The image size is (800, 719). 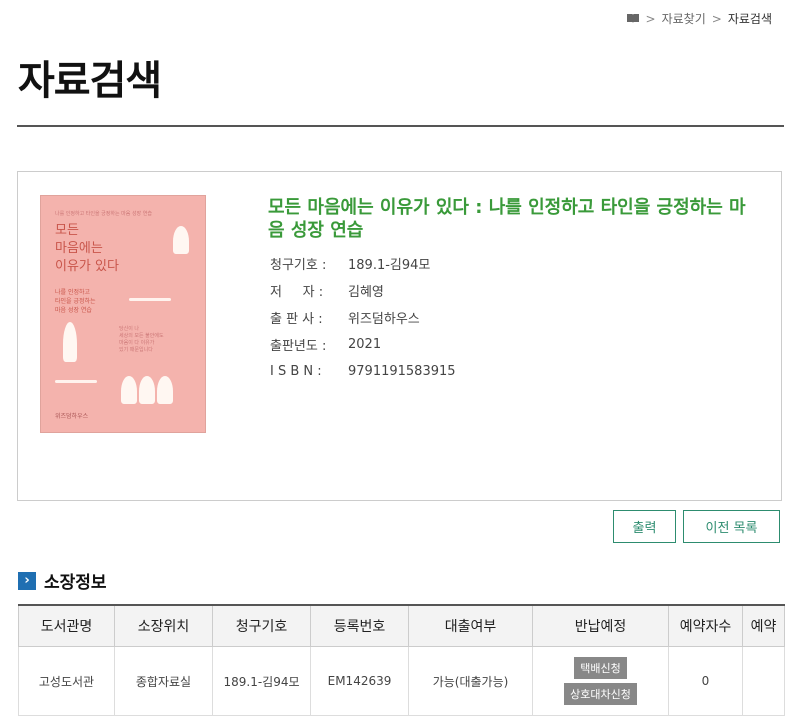 I want to click on meta-label: 청구기호 :, so click(x=298, y=265).